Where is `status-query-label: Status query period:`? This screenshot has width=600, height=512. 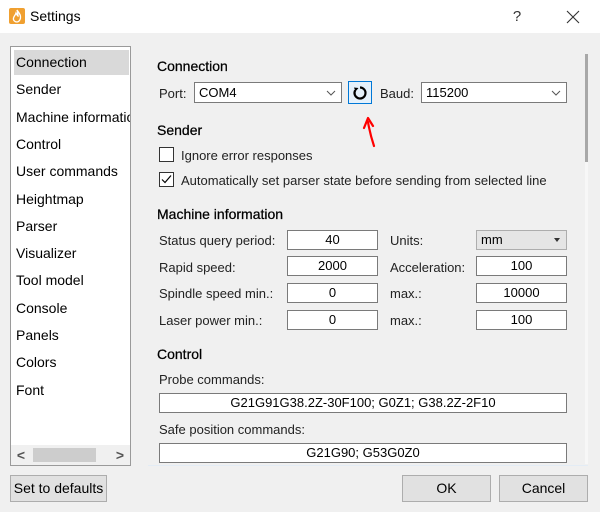
status-query-label: Status query period: is located at coordinates (217, 240).